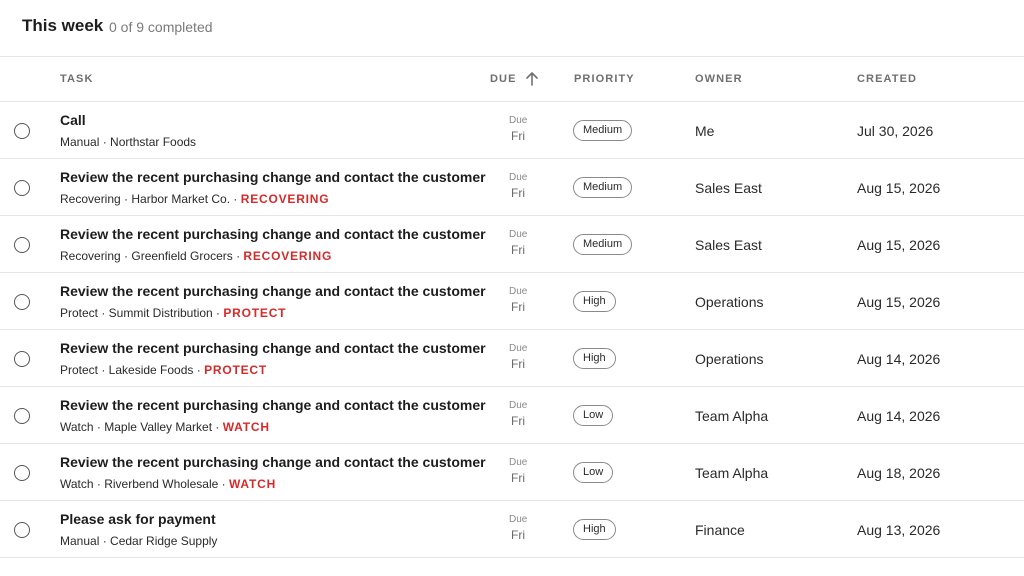 The width and height of the screenshot is (1024, 576). What do you see at coordinates (895, 131) in the screenshot?
I see `created-date: Jul 30, 2026` at bounding box center [895, 131].